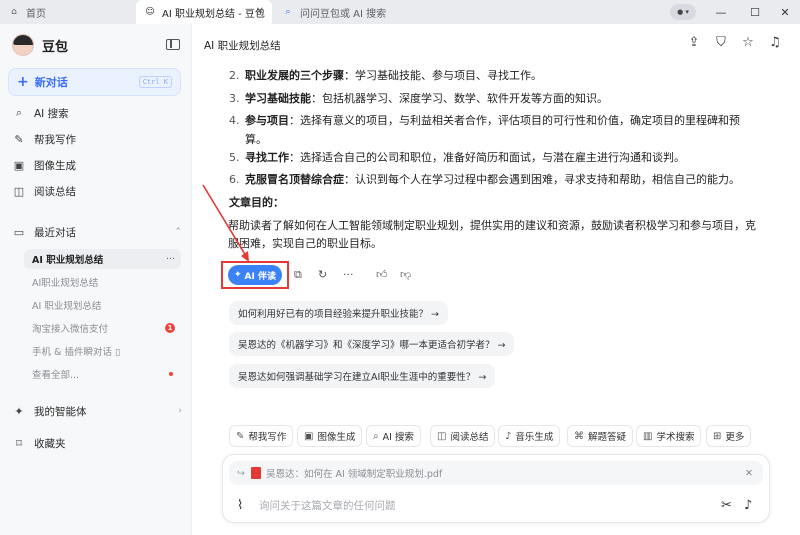 The image size is (800, 535). What do you see at coordinates (508, 436) in the screenshot?
I see `music-icon: ♪` at bounding box center [508, 436].